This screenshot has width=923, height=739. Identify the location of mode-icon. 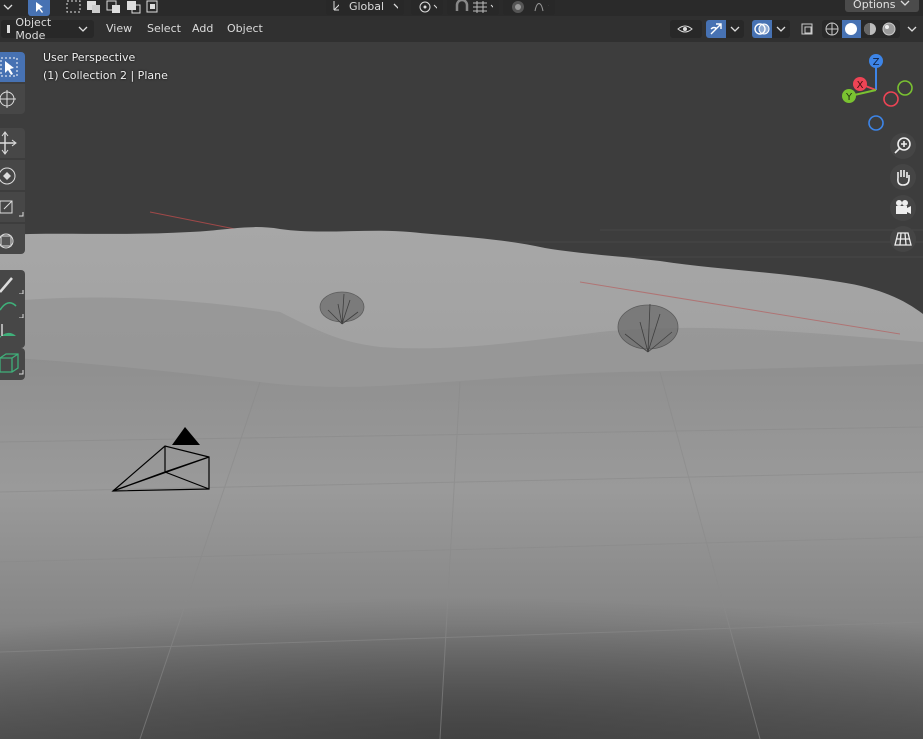
(8, 29).